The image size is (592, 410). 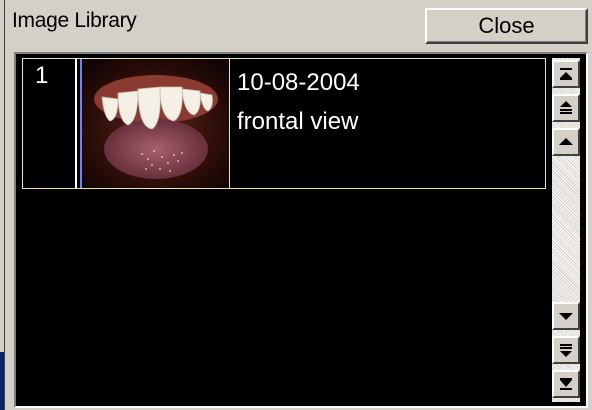 I want to click on background-window-selection, so click(x=2, y=381).